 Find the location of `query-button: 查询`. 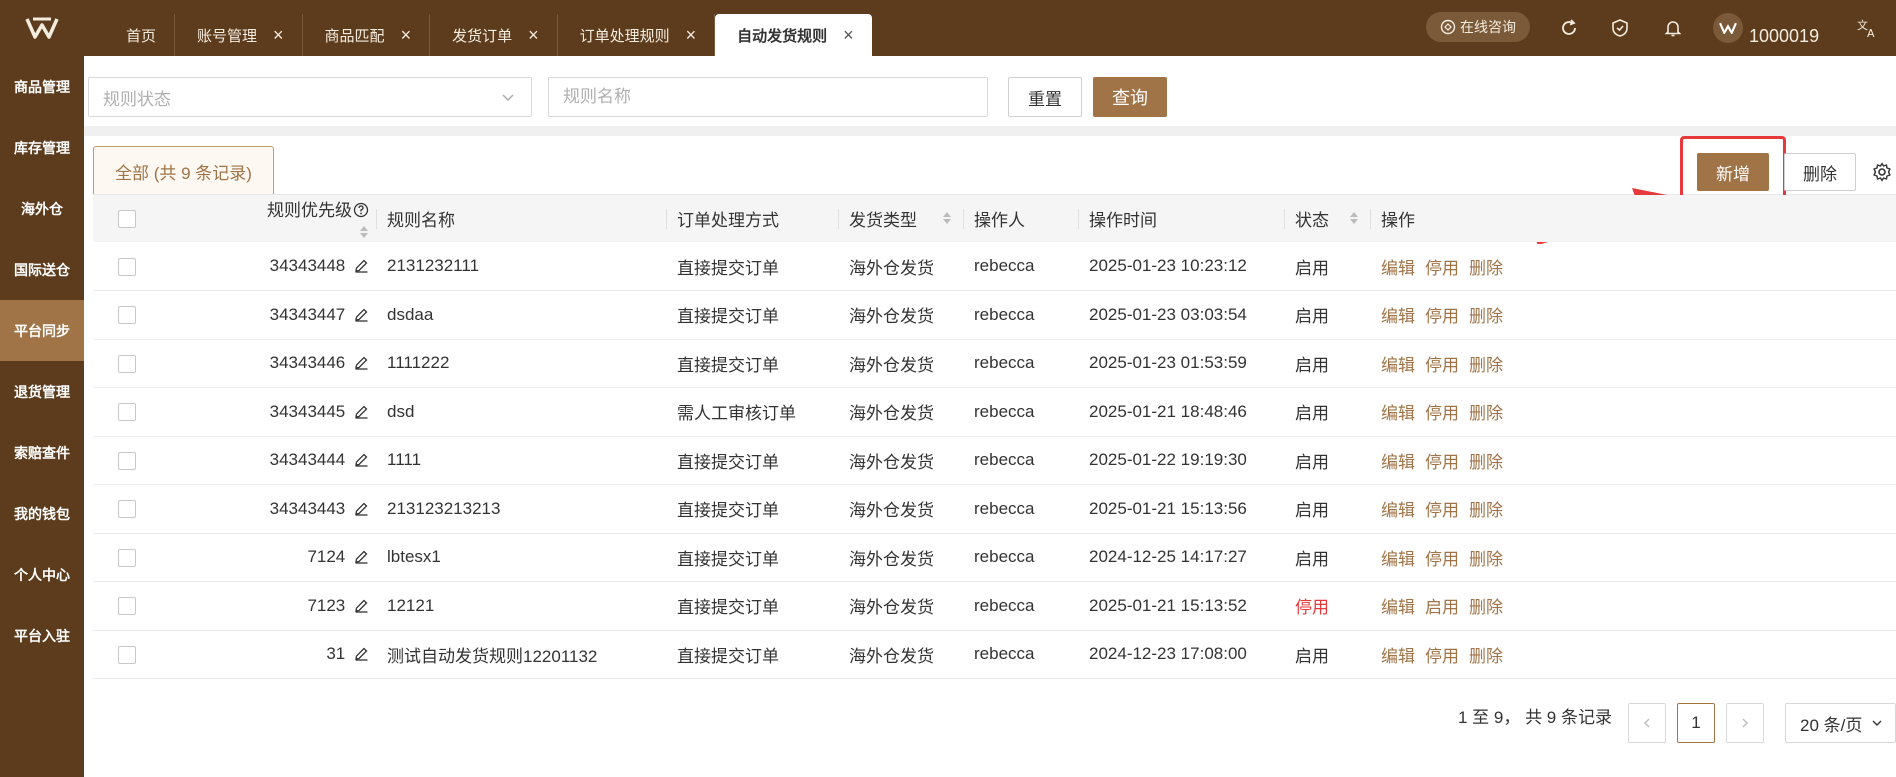

query-button: 查询 is located at coordinates (1130, 97).